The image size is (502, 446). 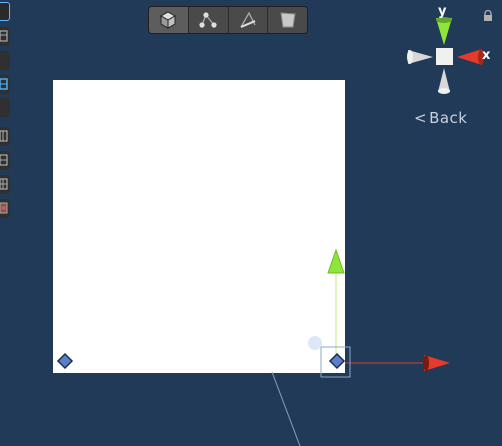 I want to click on back-arrow-icon: <, so click(x=421, y=118).